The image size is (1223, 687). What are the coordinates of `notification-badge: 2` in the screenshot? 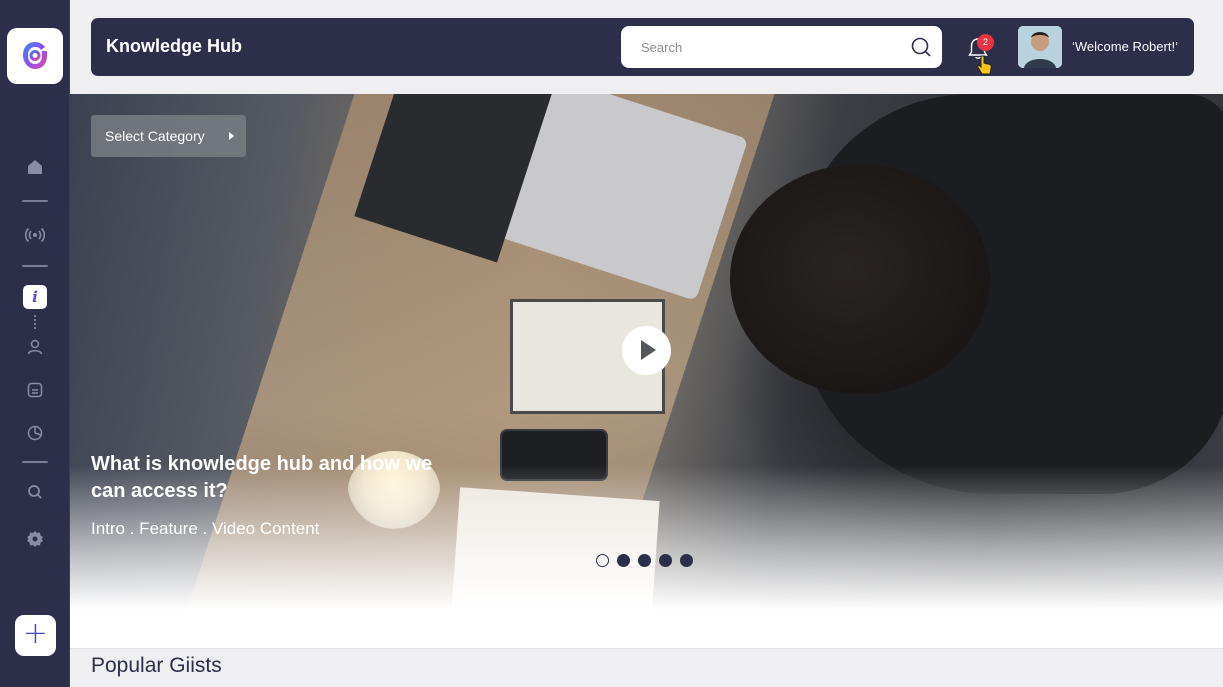 It's located at (985, 42).